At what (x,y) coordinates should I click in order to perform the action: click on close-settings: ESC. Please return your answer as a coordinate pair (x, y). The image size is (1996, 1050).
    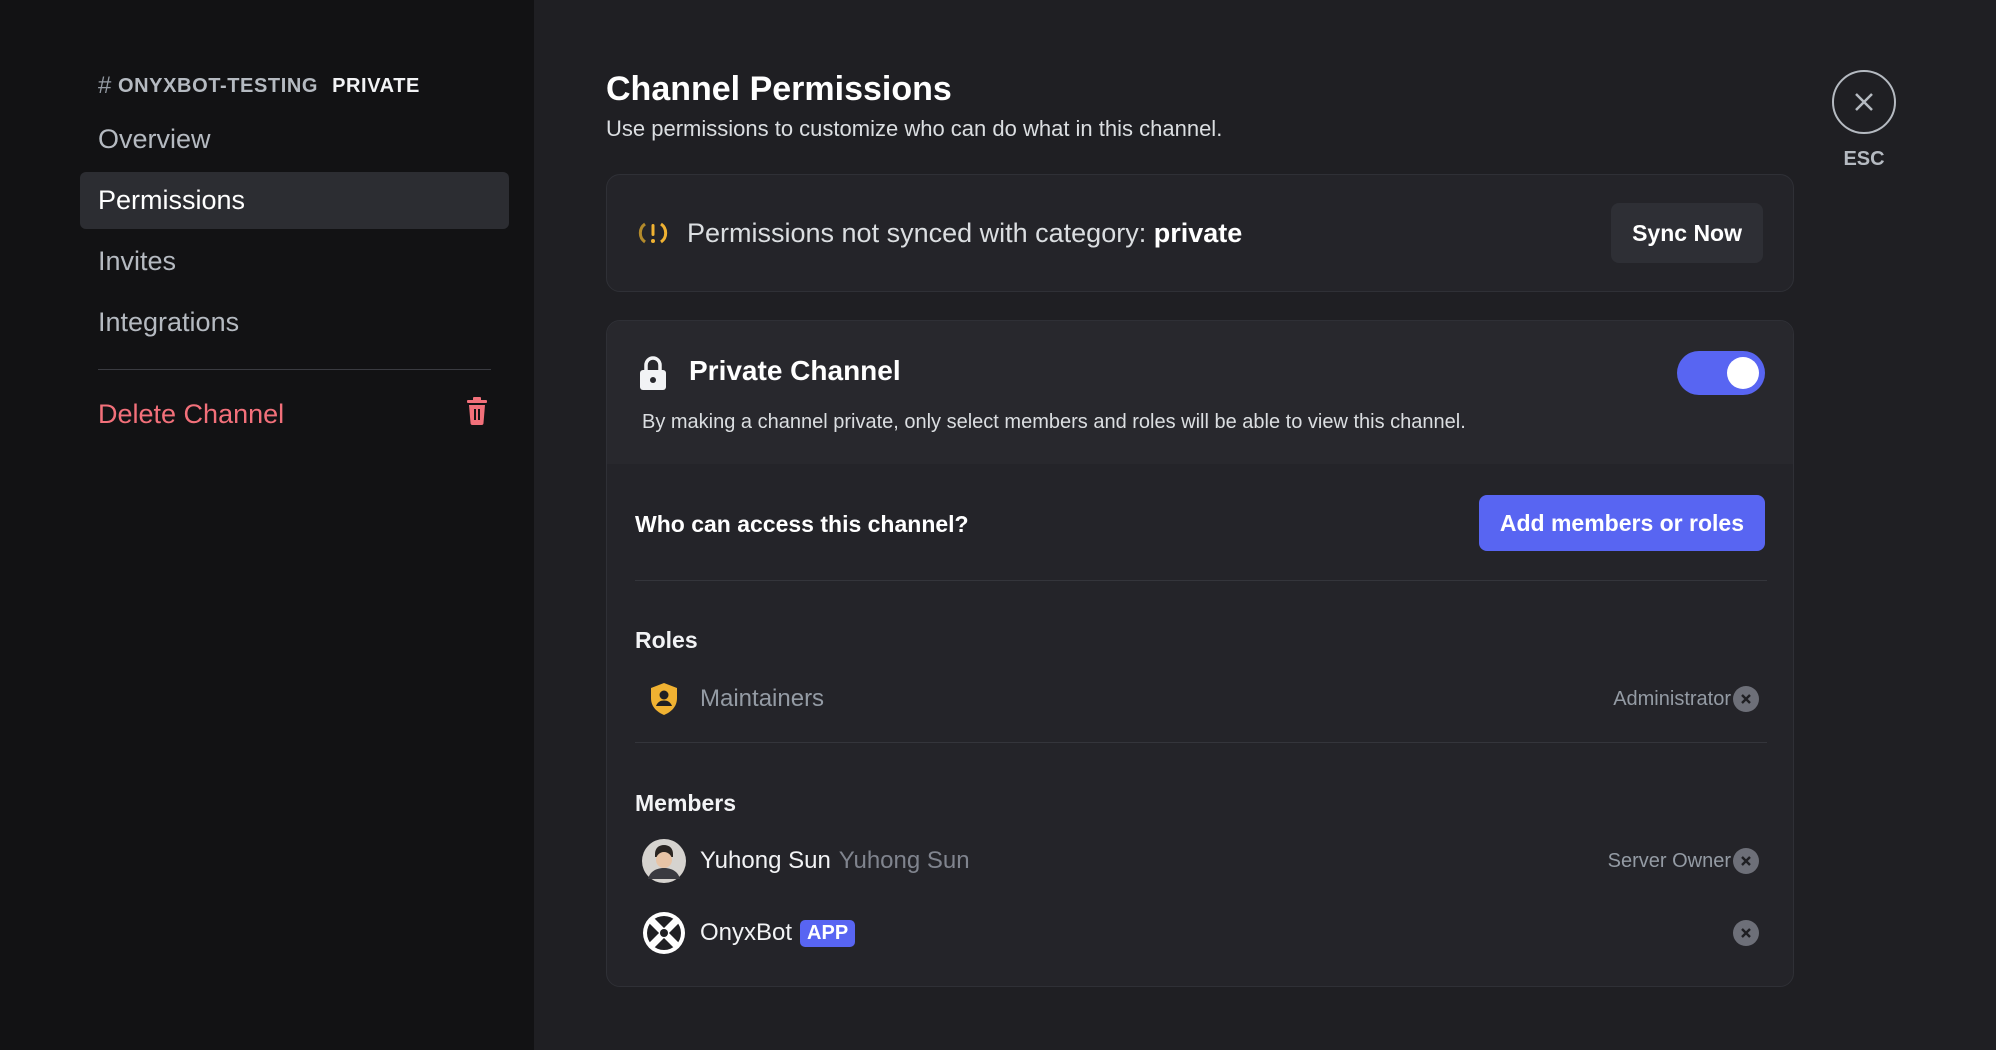
    Looking at the image, I should click on (1864, 120).